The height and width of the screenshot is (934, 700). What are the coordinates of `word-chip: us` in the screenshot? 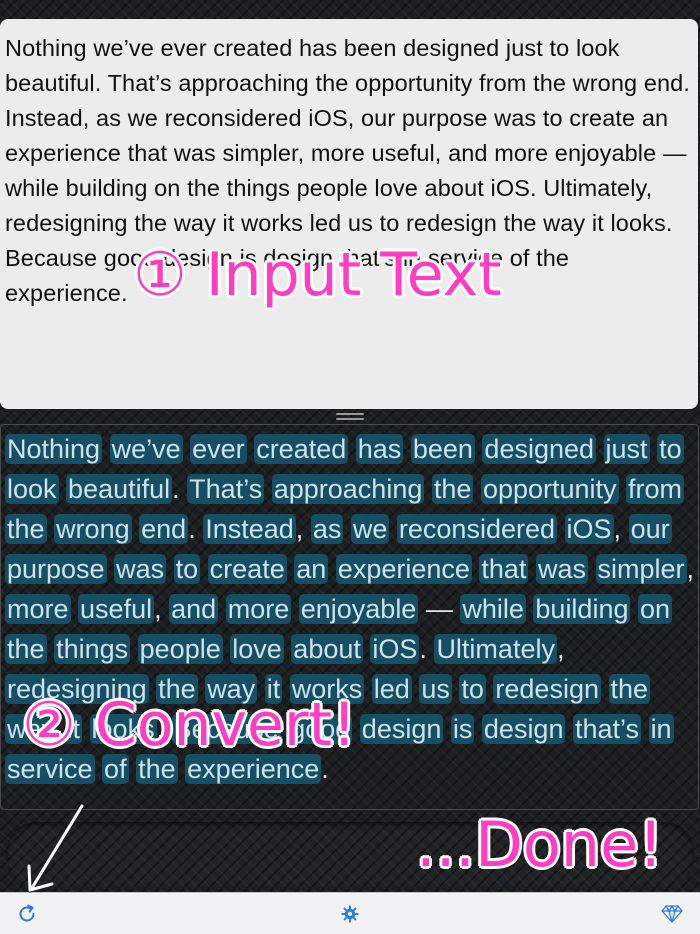 It's located at (435, 689).